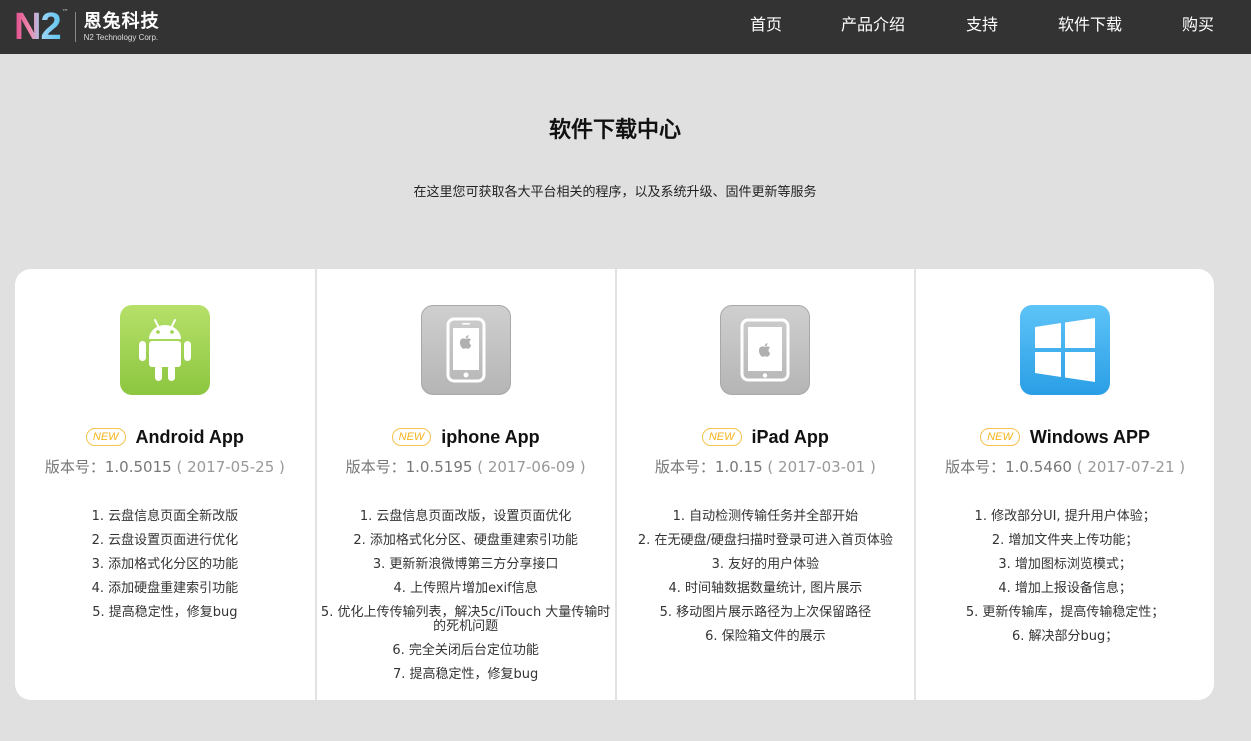  I want to click on app-version: 版本号：1.0.5195 ( 2017-06-09 ), so click(466, 466).